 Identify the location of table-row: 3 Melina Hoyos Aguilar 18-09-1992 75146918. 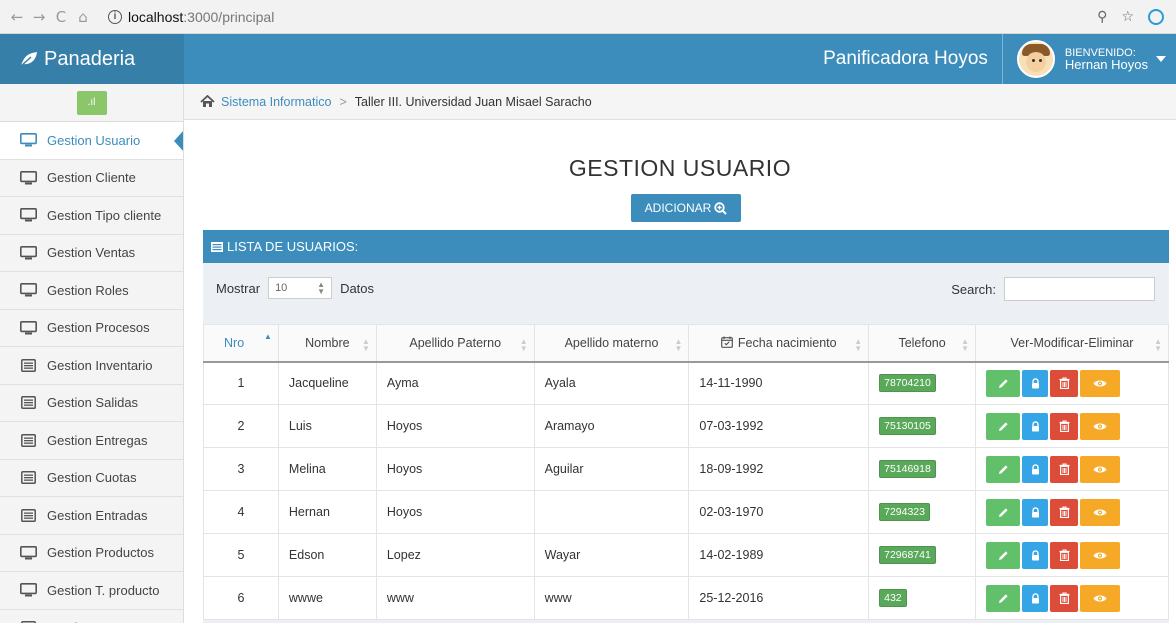
(686, 469).